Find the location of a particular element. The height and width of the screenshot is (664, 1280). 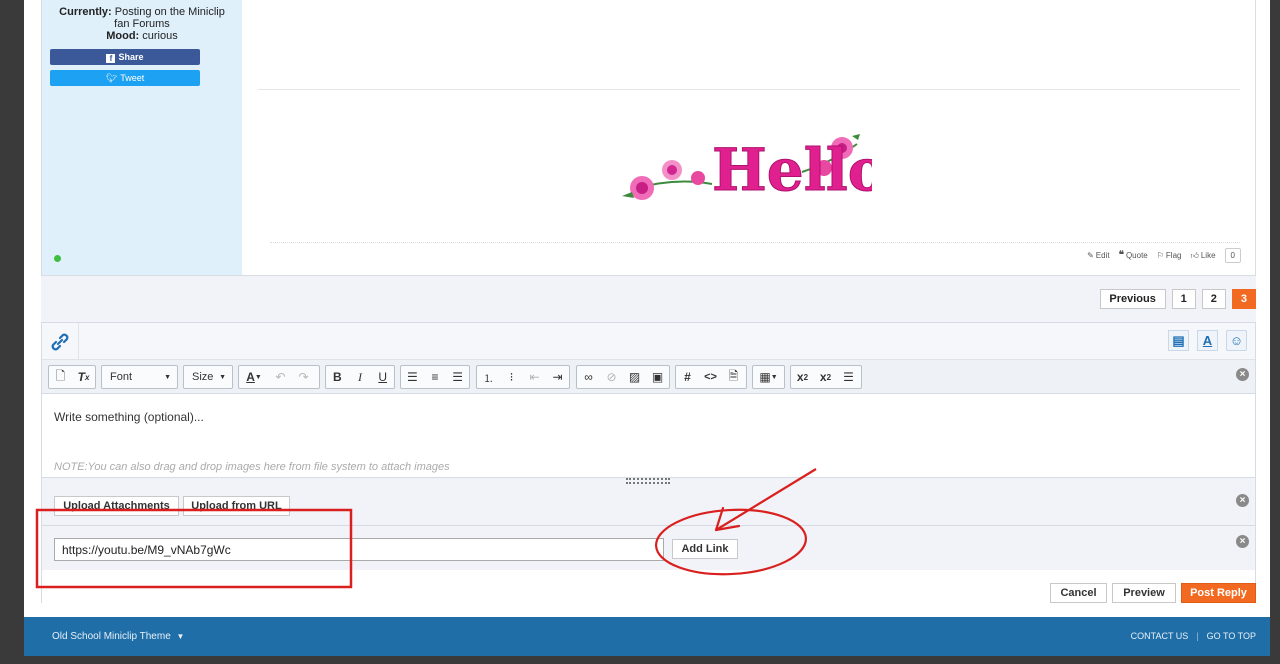

size-select: Size ▼ is located at coordinates (208, 377).